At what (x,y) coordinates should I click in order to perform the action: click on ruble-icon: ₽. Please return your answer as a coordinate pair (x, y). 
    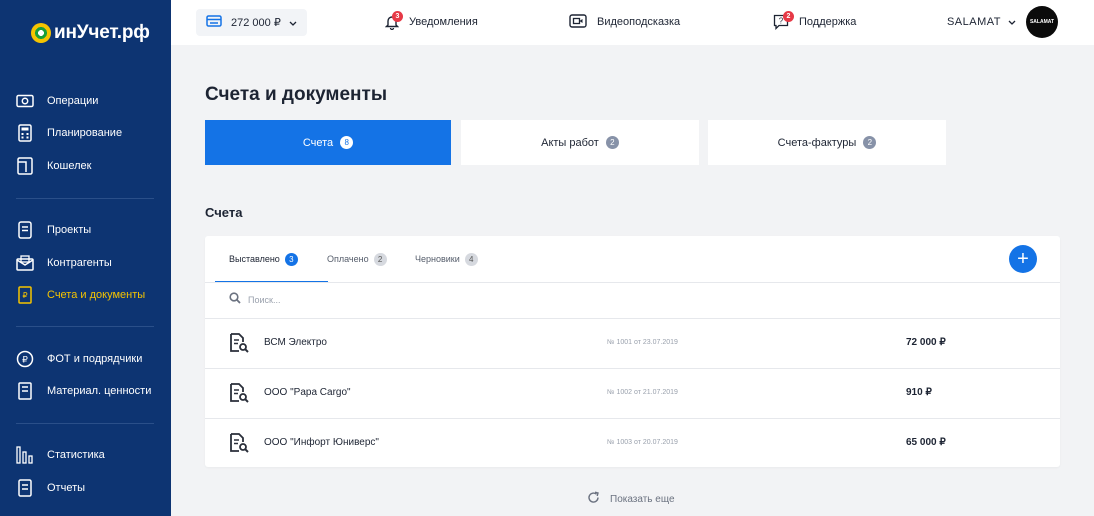
    Looking at the image, I should click on (25, 359).